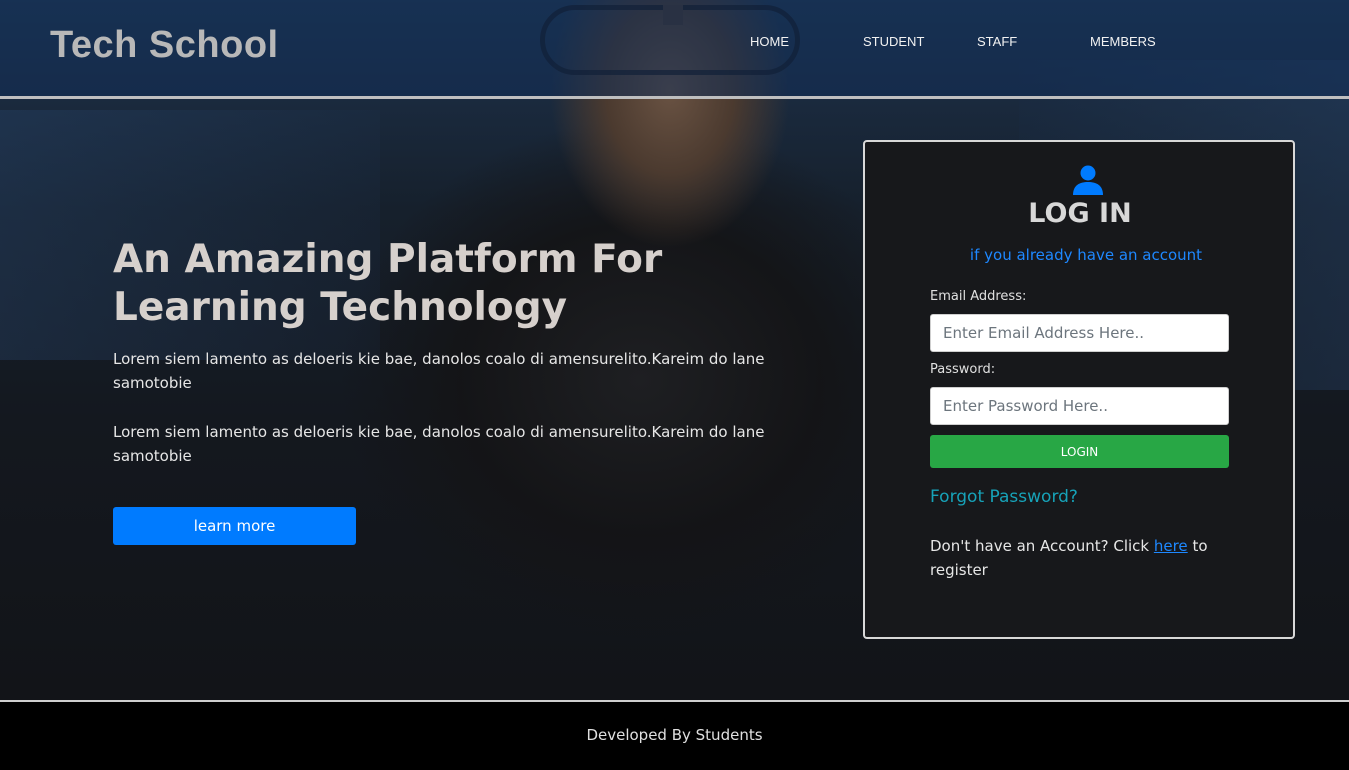  I want to click on site-footer: Developed By Students, so click(674, 735).